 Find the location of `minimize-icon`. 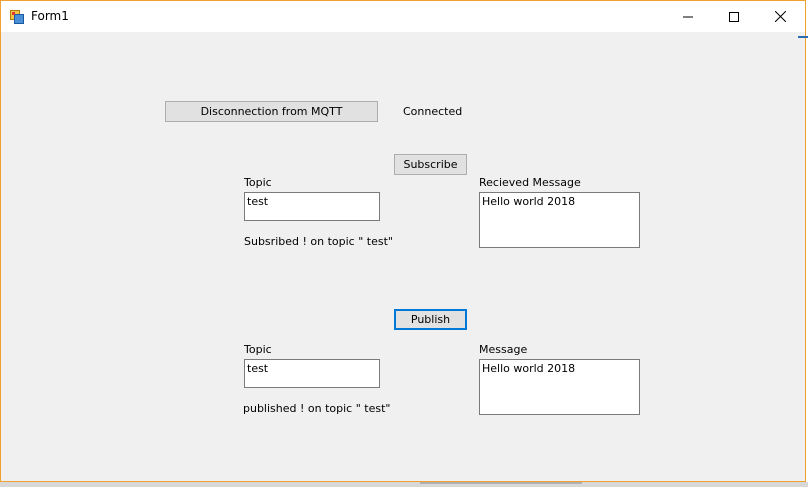

minimize-icon is located at coordinates (688, 17).